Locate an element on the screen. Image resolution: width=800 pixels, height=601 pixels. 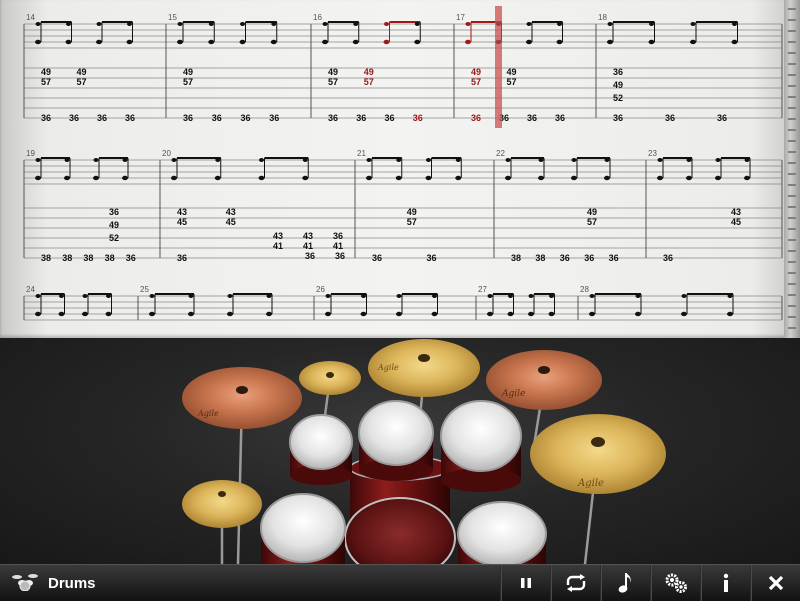
loop-icon is located at coordinates (576, 583).